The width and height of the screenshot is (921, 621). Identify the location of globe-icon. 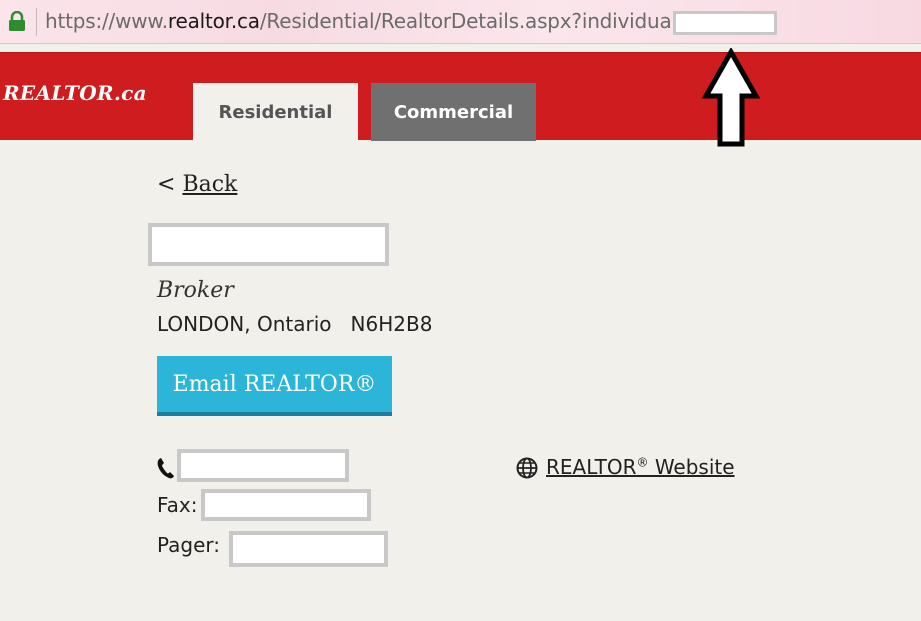
(527, 468).